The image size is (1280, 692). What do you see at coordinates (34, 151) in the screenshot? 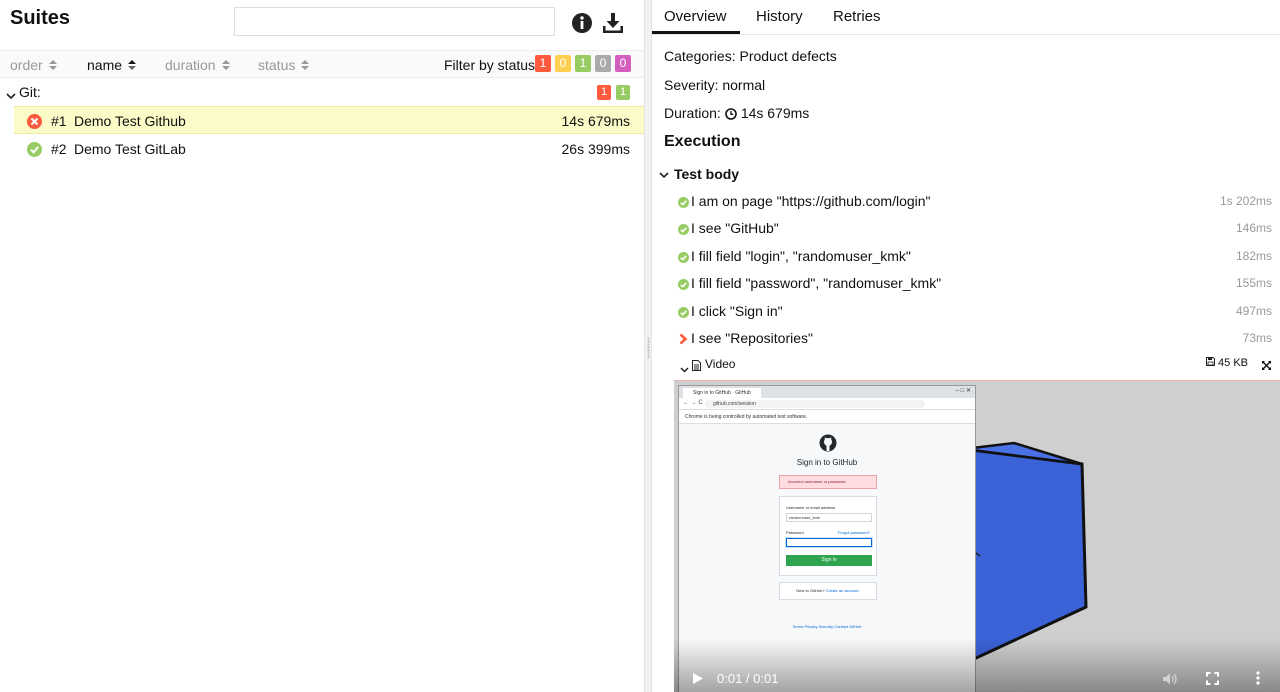
I see `passed-status-icon` at bounding box center [34, 151].